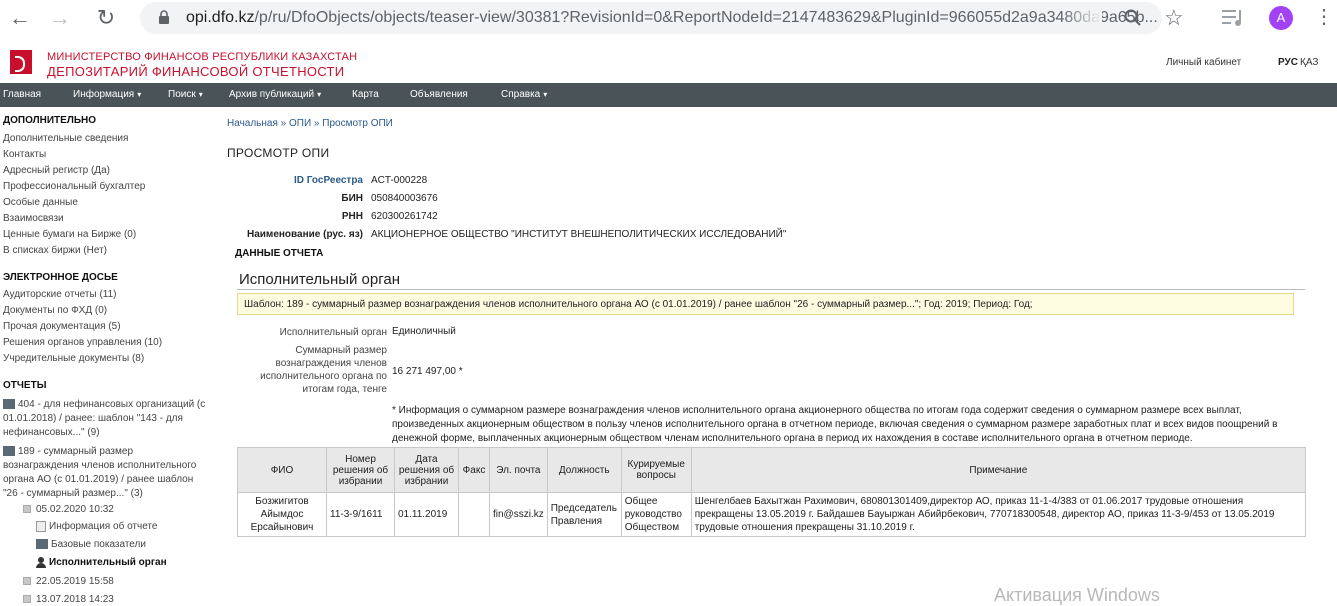 Image resolution: width=1337 pixels, height=606 pixels. Describe the element at coordinates (96, 526) in the screenshot. I see `sub-report-info: Информация об отчете` at that location.